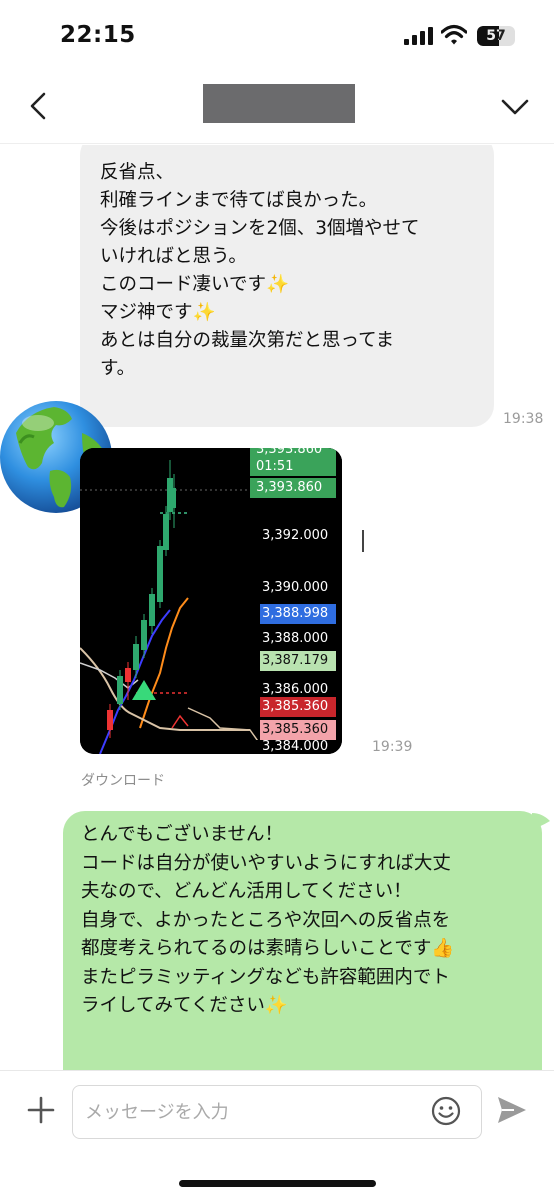 Image resolution: width=554 pixels, height=1199 pixels. Describe the element at coordinates (293, 536) in the screenshot. I see `price-label: 3,392.000` at that location.